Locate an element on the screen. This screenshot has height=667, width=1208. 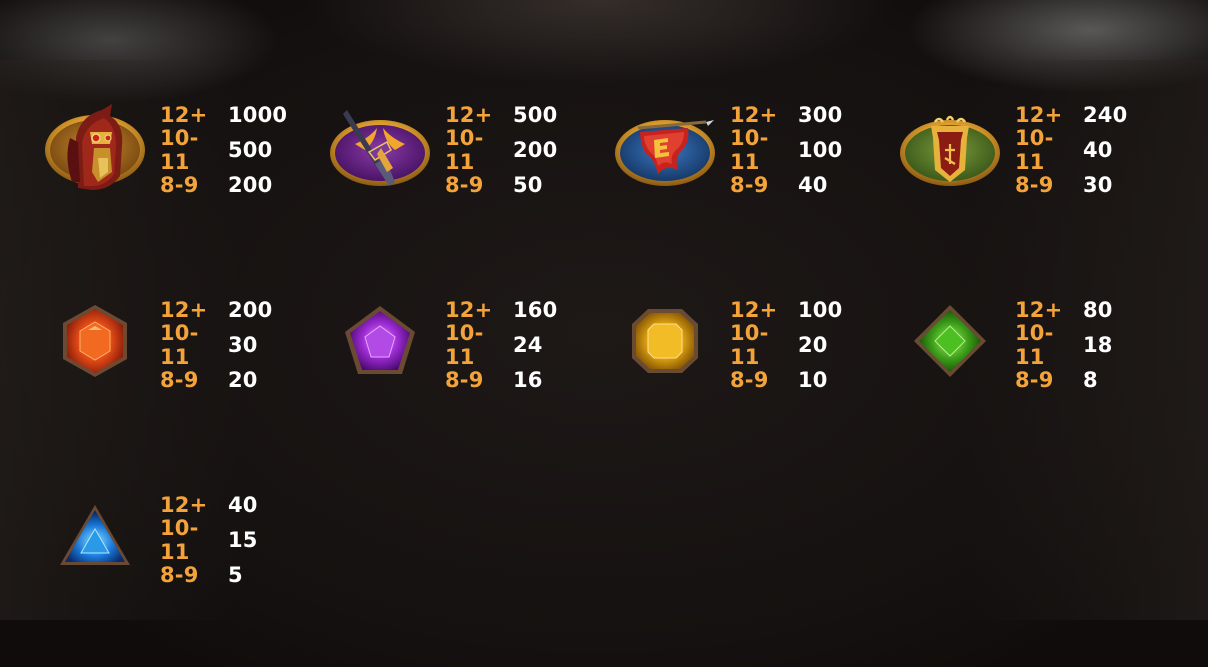
pay-row: 10-11 20 is located at coordinates (805, 345).